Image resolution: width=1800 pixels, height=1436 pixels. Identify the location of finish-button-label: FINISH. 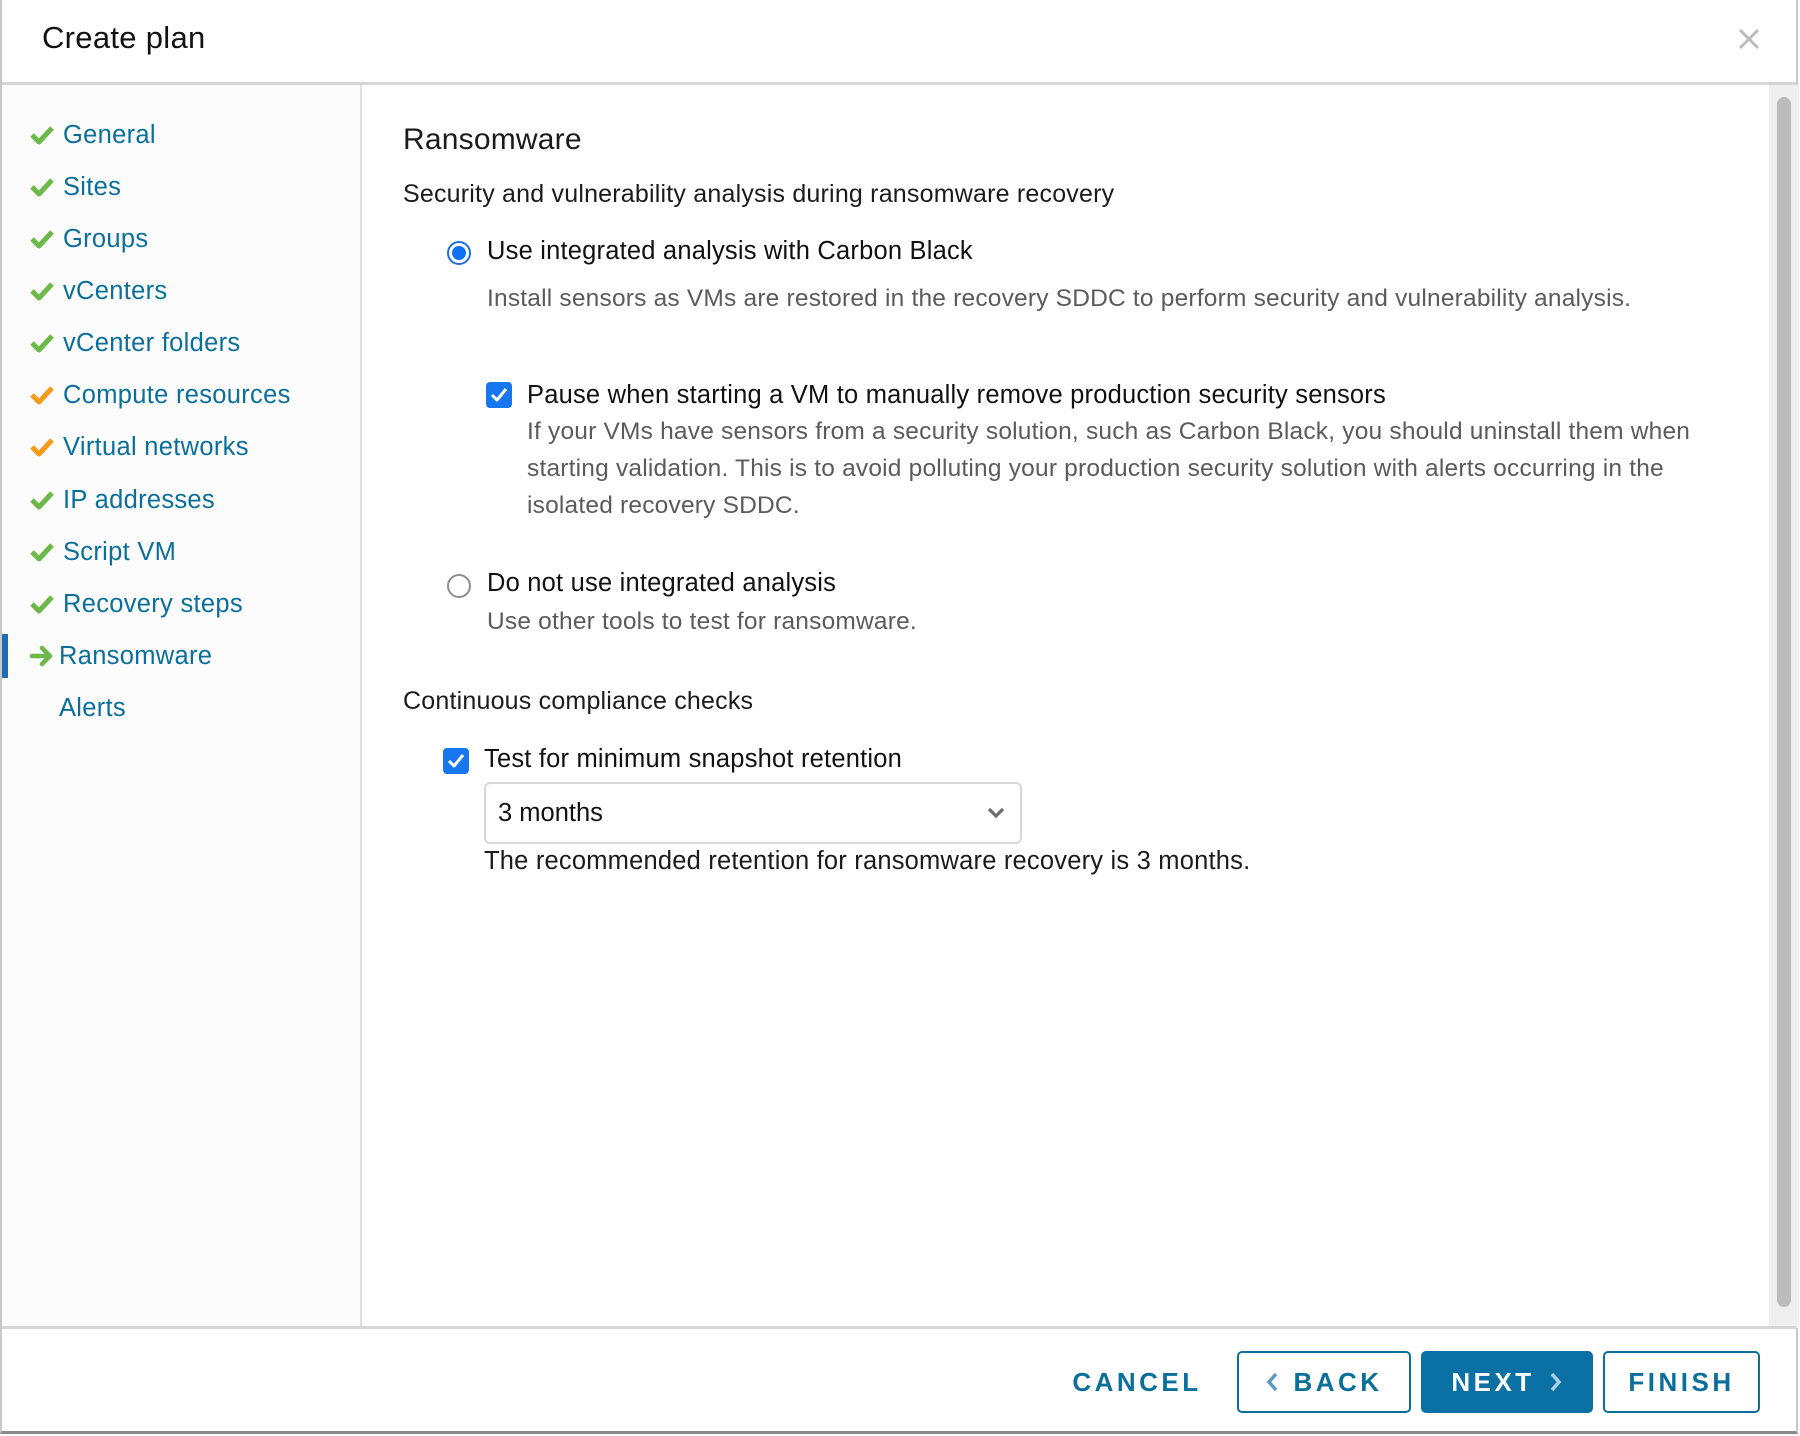
(1681, 1381).